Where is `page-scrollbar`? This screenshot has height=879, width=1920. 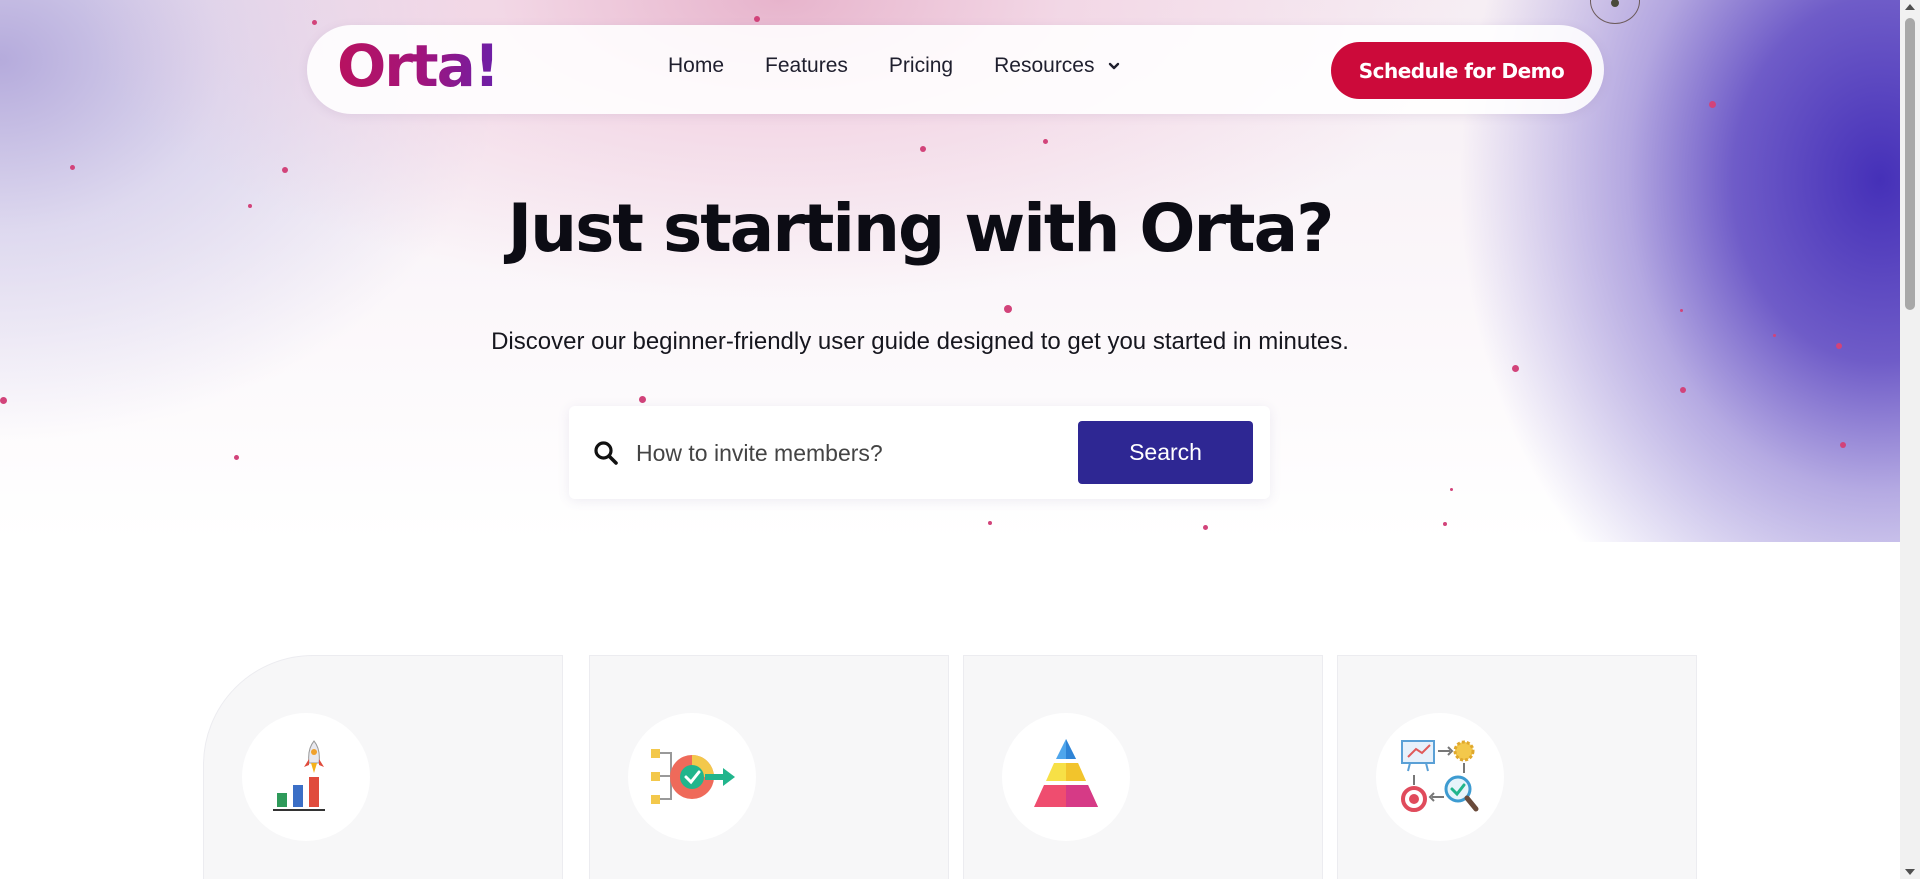
page-scrollbar is located at coordinates (1910, 439).